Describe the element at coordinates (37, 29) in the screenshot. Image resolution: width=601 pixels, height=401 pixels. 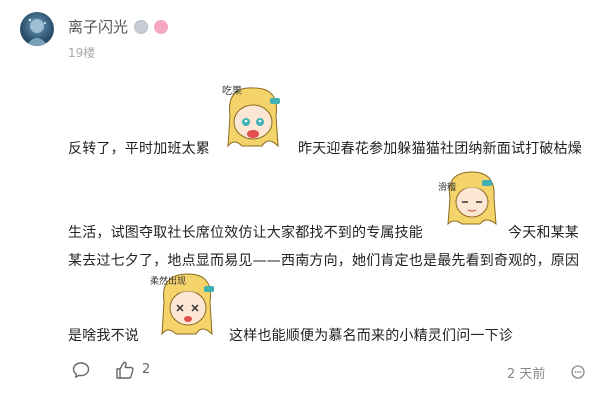
I see `avatar` at that location.